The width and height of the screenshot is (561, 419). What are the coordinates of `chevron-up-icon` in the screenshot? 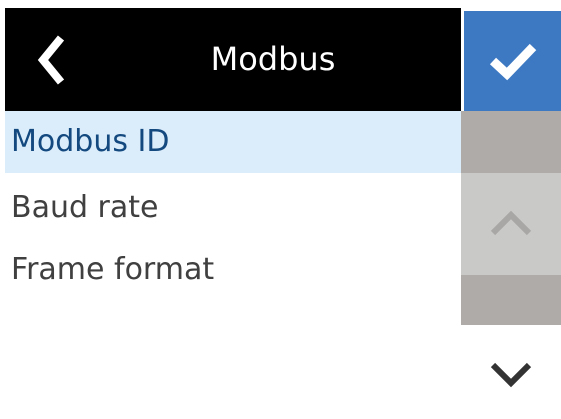 It's located at (511, 223).